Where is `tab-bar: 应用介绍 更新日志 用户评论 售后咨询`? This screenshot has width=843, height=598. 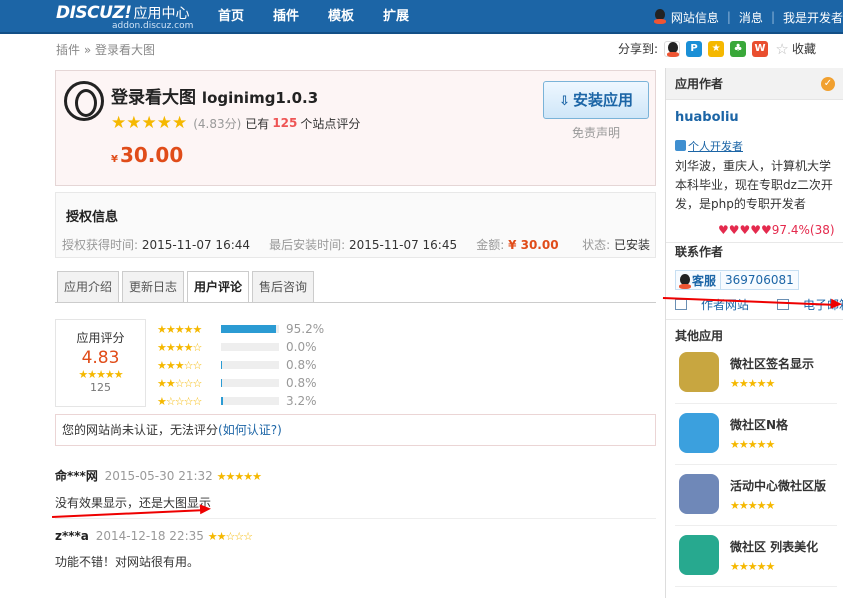
tab-bar: 应用介绍 更新日志 用户评论 售后咨询 is located at coordinates (187, 287).